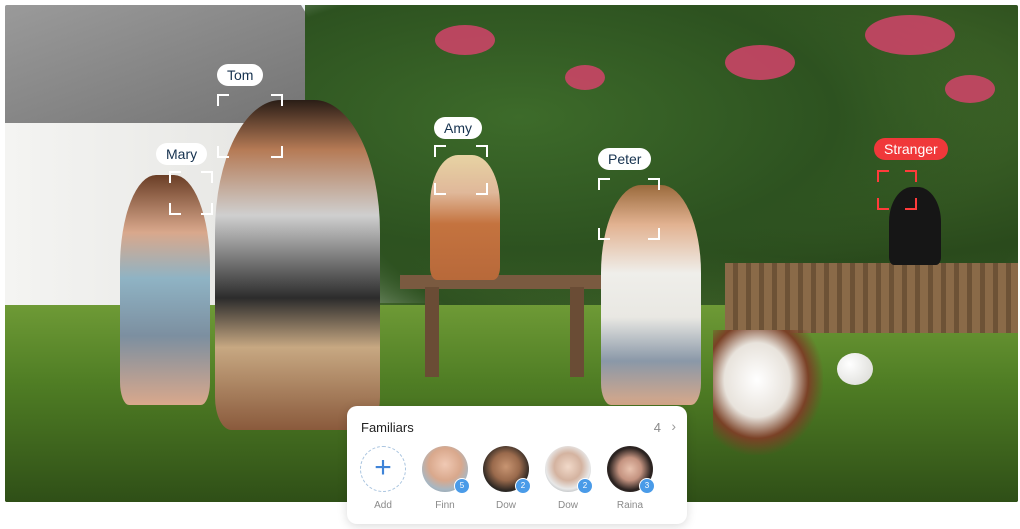 Image resolution: width=1020 pixels, height=529 pixels. I want to click on familiar-item-dow-2: 2 Dow, so click(568, 478).